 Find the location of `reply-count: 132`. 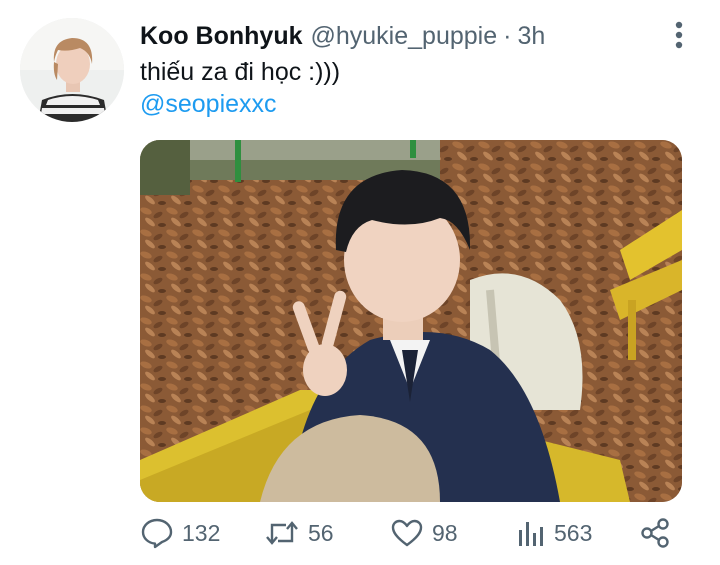

reply-count: 132 is located at coordinates (201, 532).